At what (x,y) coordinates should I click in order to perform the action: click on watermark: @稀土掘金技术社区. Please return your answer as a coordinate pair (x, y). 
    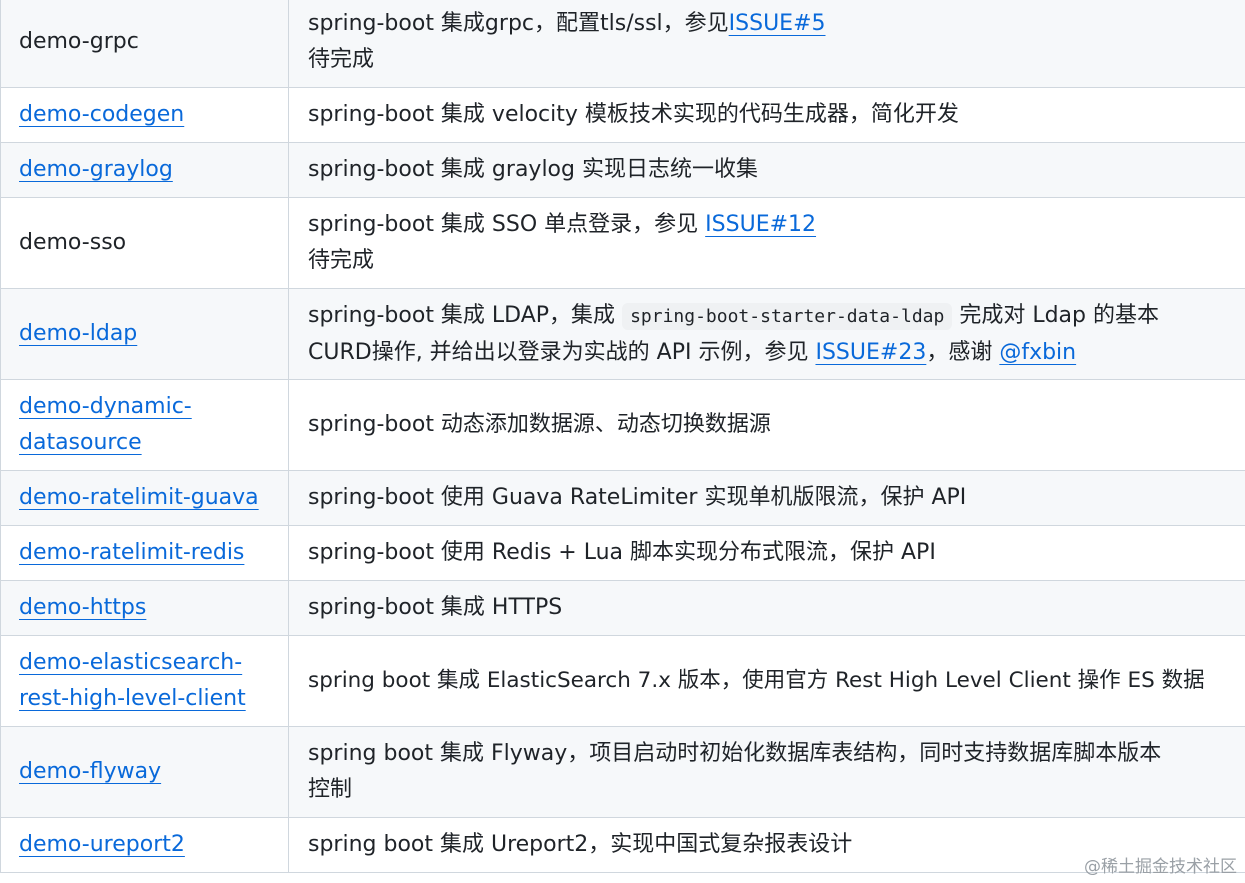
    Looking at the image, I should click on (1160, 867).